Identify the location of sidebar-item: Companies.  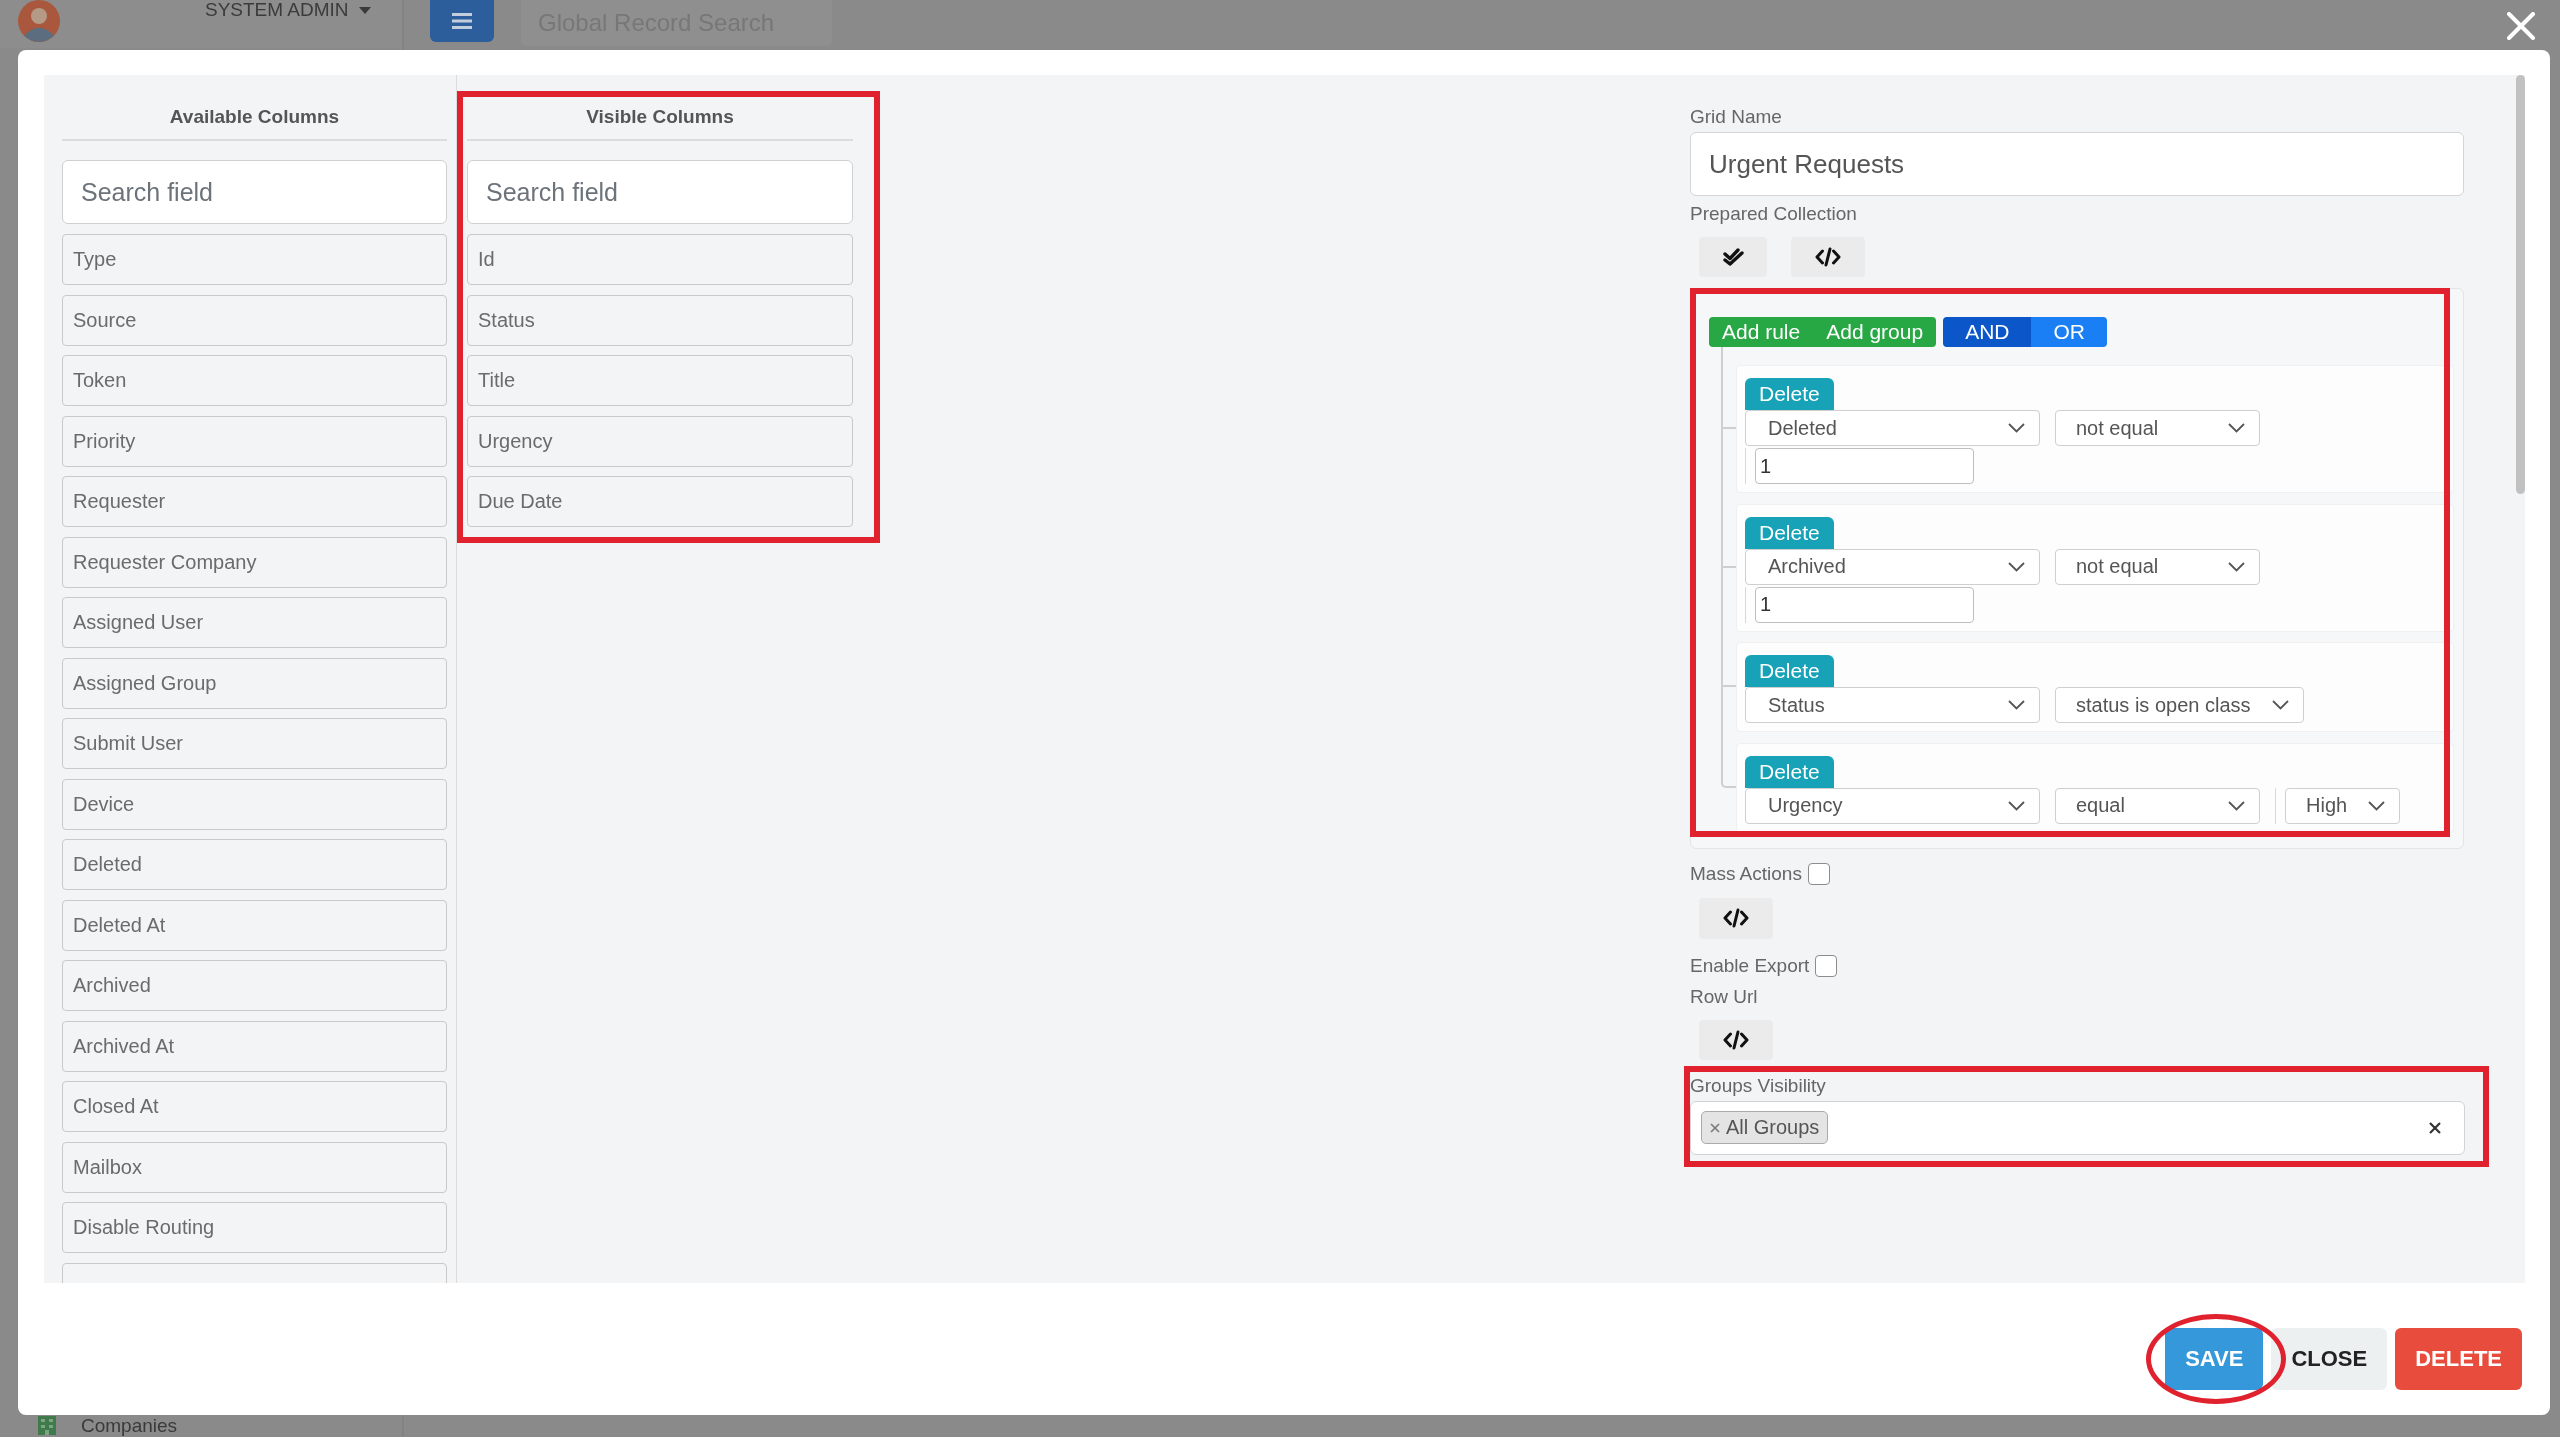
(201, 1425).